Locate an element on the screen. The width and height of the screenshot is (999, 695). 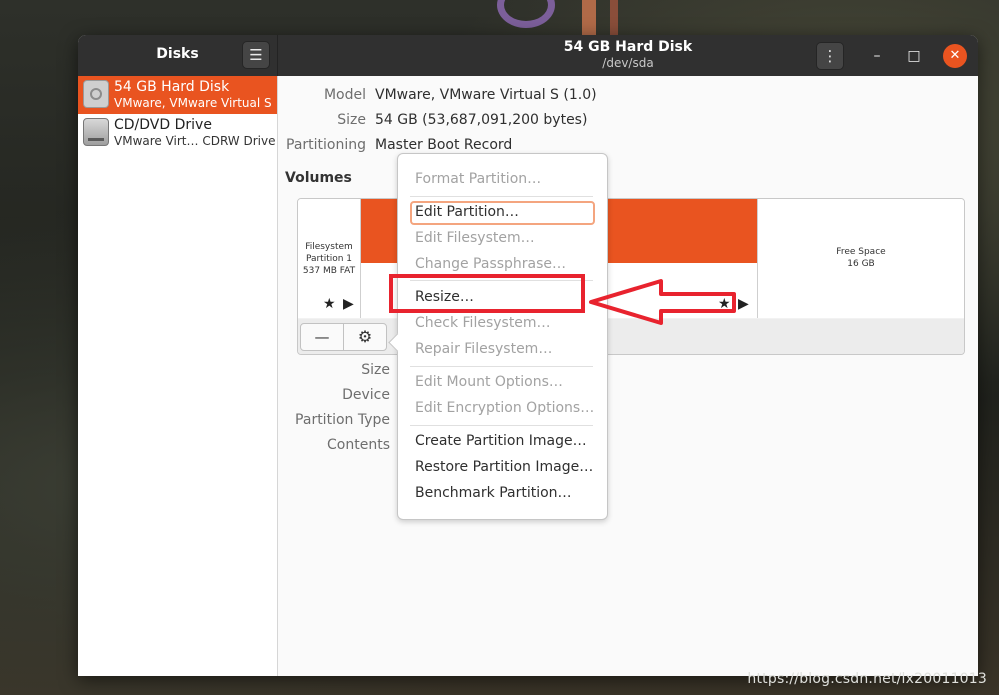
hamburger-menu-button: ☰ is located at coordinates (256, 55).